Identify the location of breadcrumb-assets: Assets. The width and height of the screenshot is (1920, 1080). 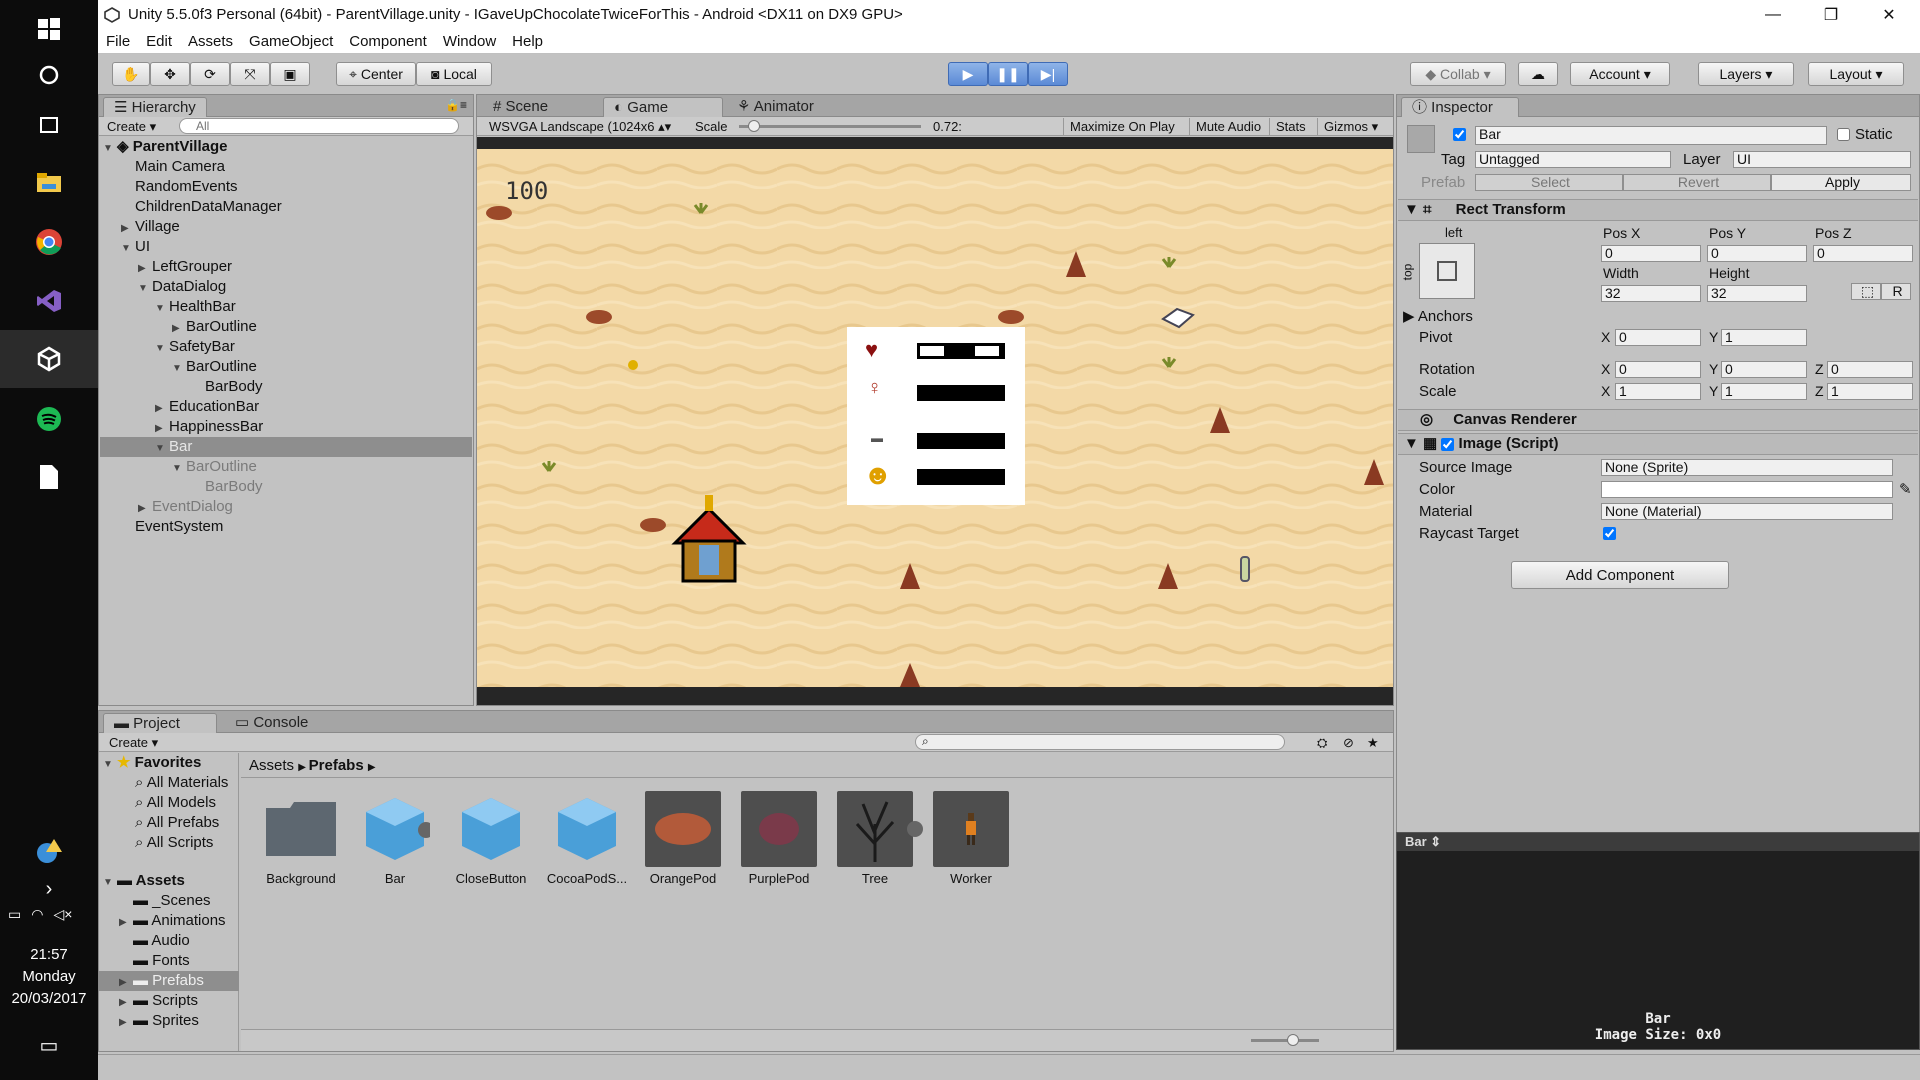
(271, 765).